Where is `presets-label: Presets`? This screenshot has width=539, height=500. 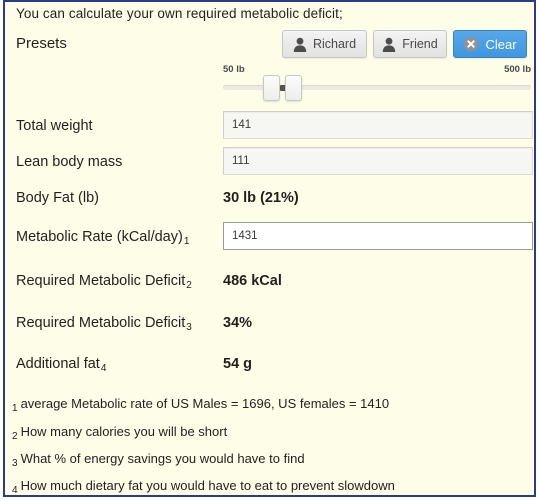
presets-label: Presets is located at coordinates (41, 43).